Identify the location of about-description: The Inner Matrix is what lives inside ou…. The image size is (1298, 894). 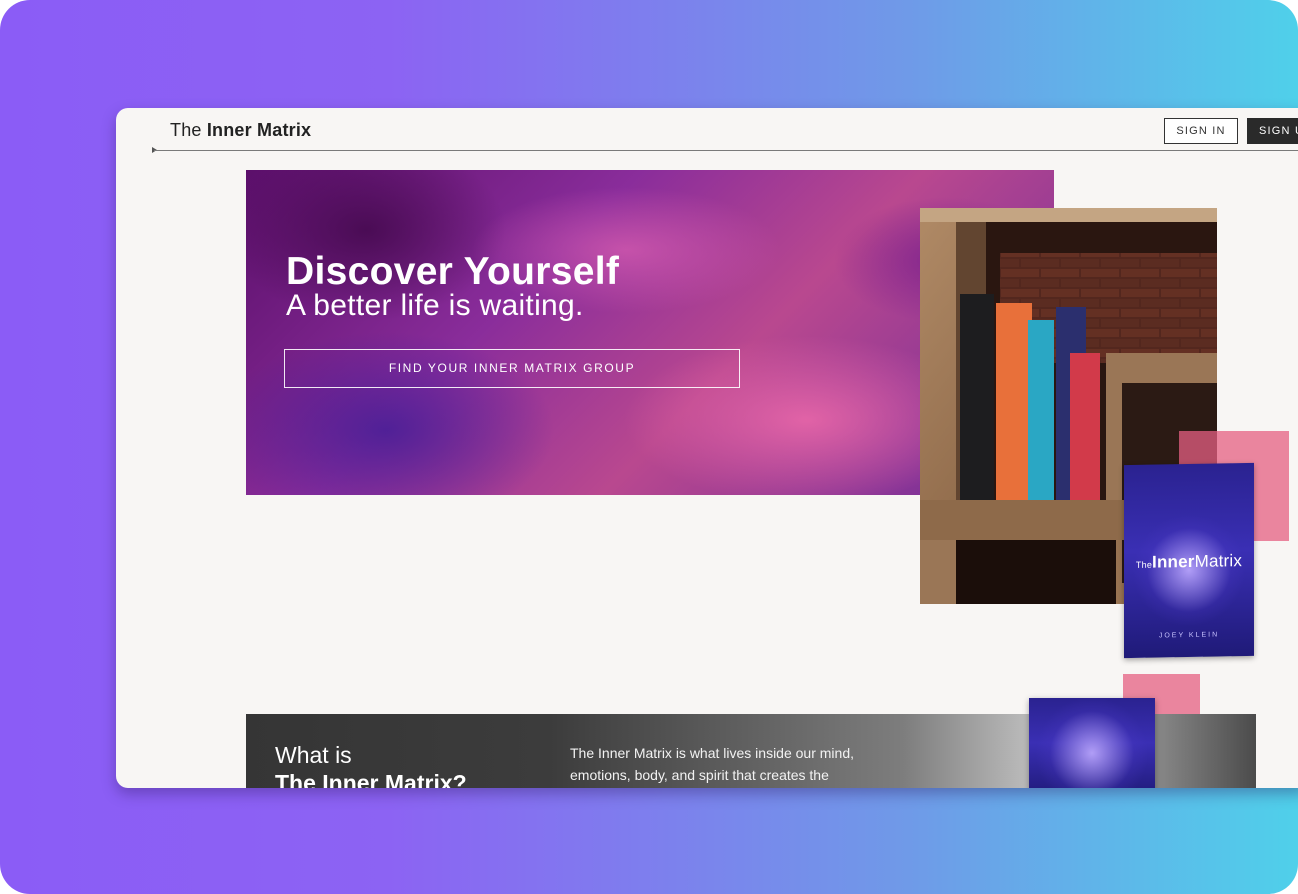
(712, 764).